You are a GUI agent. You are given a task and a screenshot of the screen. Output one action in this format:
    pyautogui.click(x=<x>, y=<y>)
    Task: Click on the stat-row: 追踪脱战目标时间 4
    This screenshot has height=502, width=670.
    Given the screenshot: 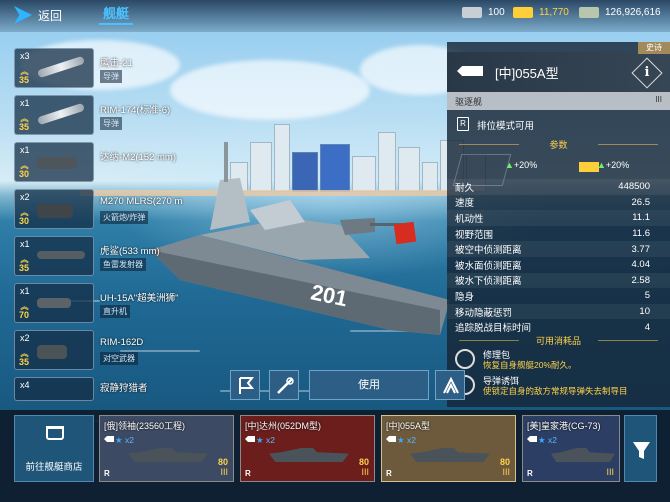 What is the action you would take?
    pyautogui.click(x=552, y=328)
    